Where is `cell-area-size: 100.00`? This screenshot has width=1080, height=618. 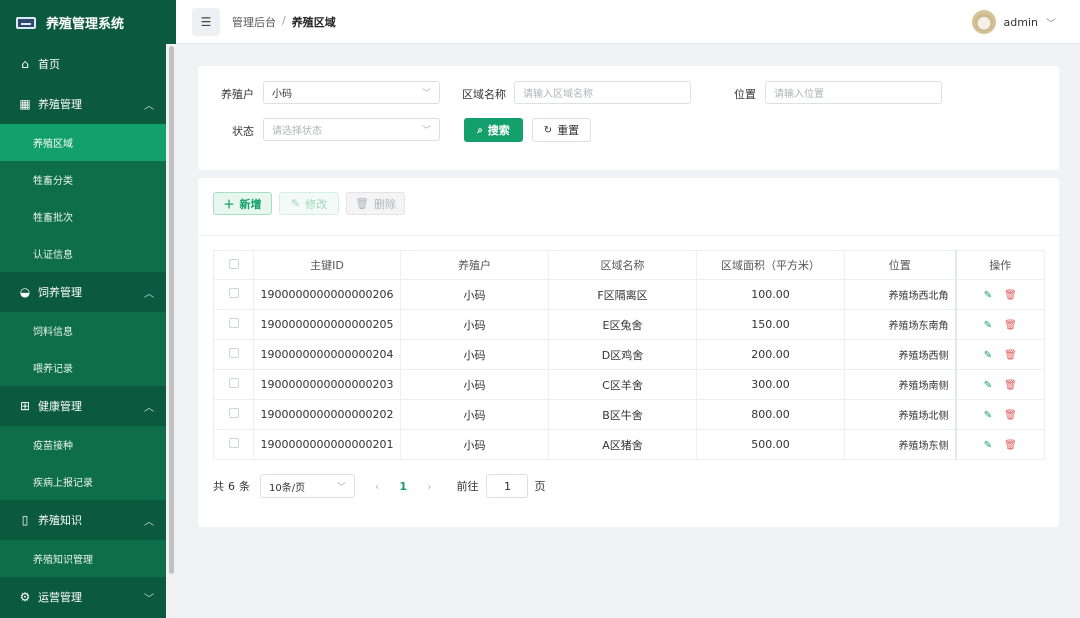
cell-area-size: 100.00 is located at coordinates (770, 294).